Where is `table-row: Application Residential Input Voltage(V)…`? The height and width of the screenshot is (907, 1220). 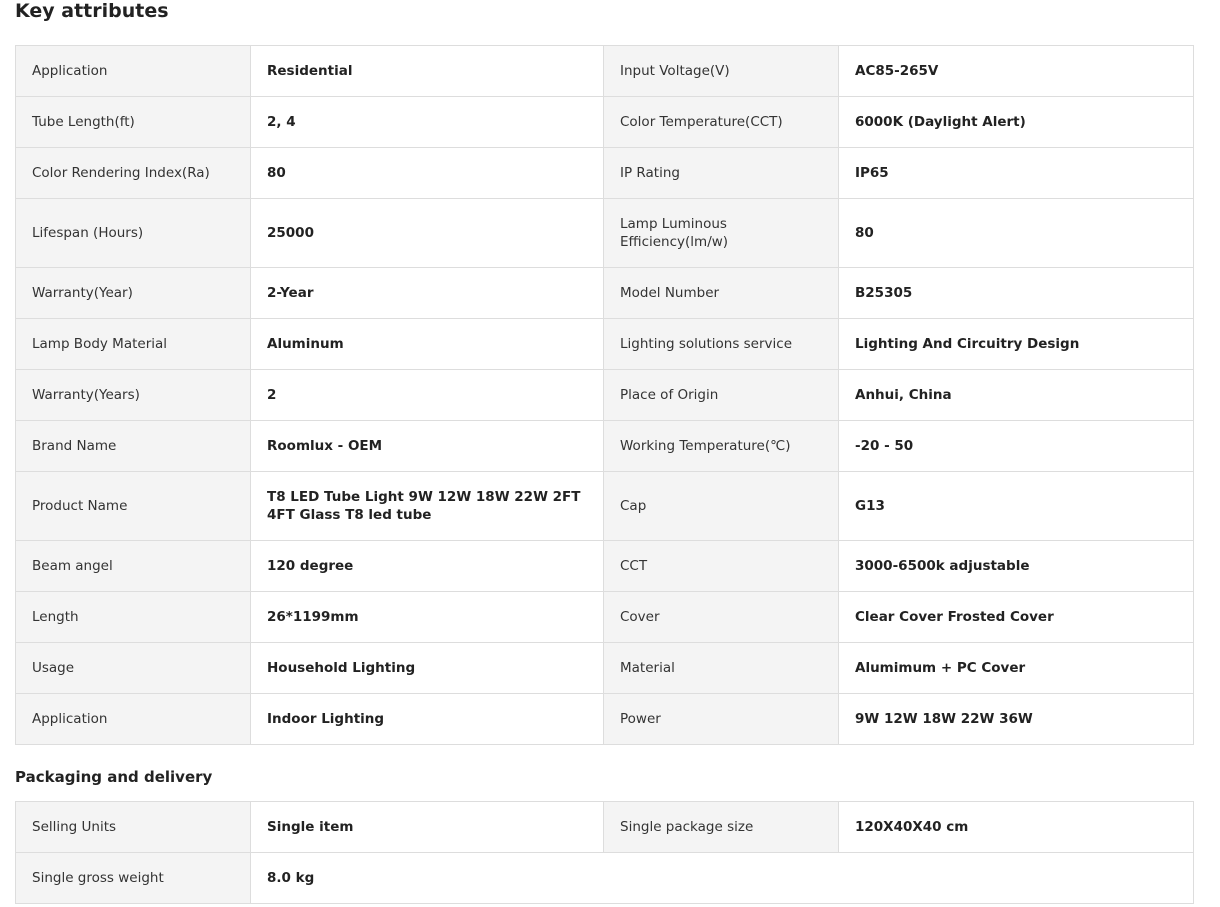 table-row: Application Residential Input Voltage(V)… is located at coordinates (604, 71).